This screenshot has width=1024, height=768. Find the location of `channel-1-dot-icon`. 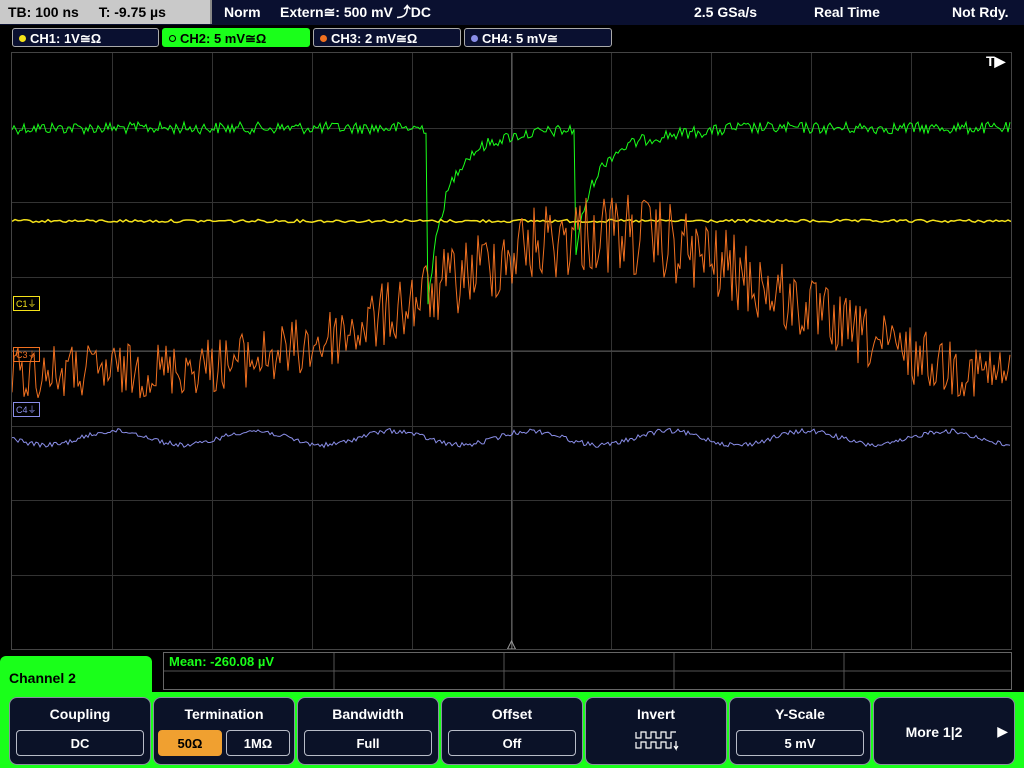

channel-1-dot-icon is located at coordinates (22, 39).